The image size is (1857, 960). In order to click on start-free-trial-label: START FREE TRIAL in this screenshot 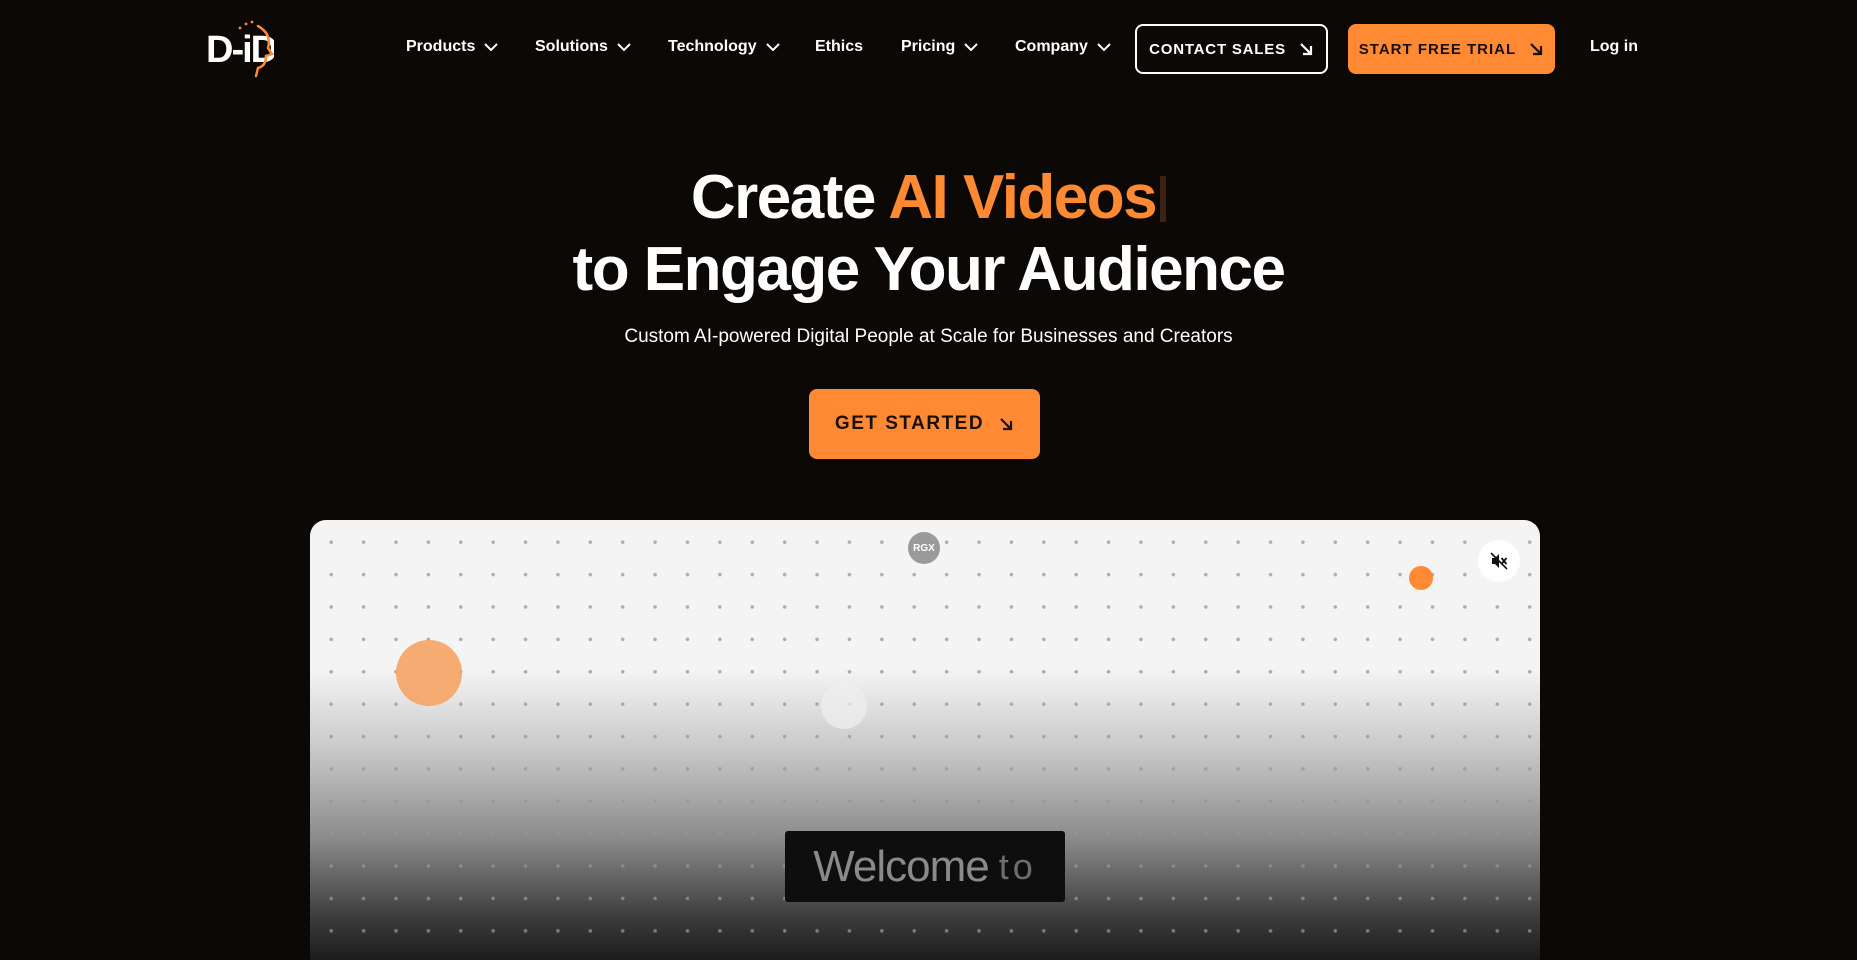, I will do `click(1437, 49)`.